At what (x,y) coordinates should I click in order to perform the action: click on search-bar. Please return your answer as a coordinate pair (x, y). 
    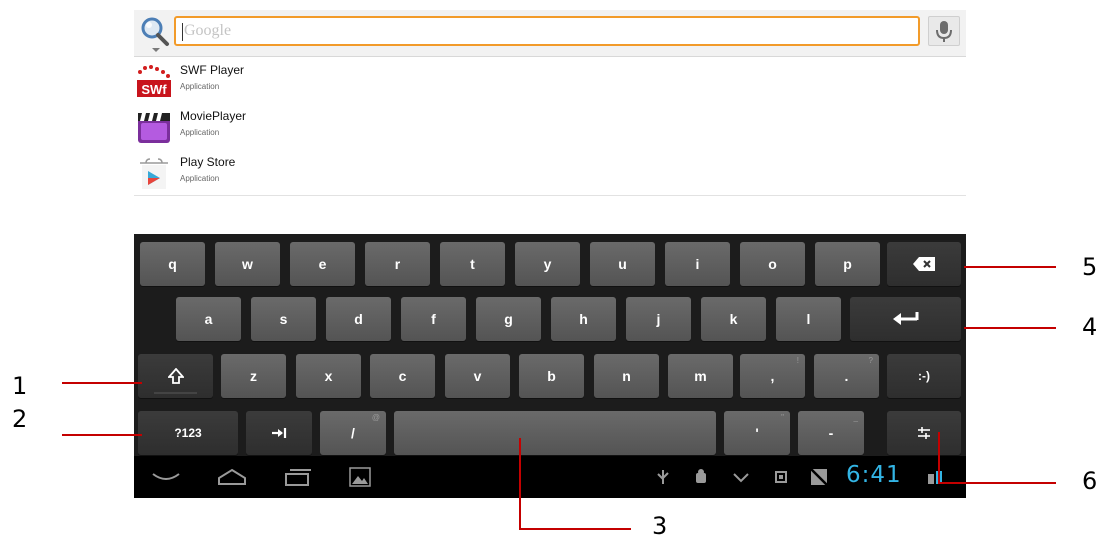
    Looking at the image, I should click on (550, 33).